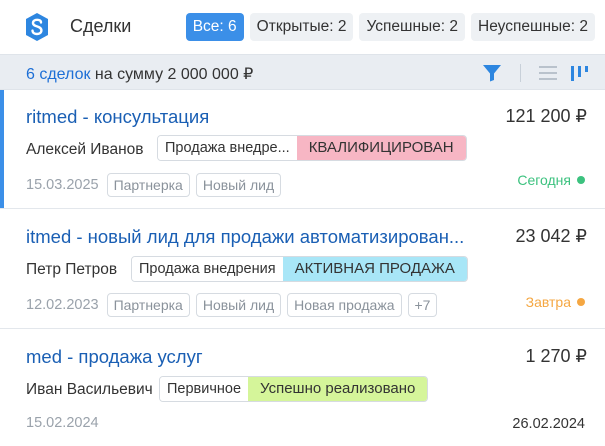  I want to click on deal-due: Сегодня, so click(551, 180).